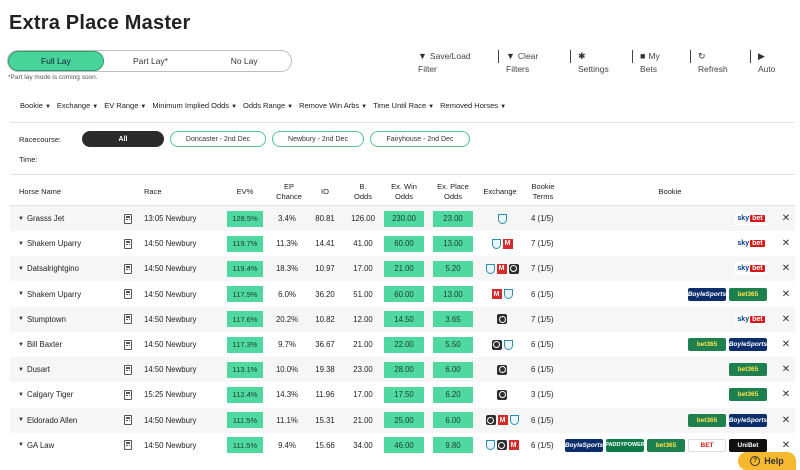 This screenshot has width=800, height=470. Describe the element at coordinates (48, 268) in the screenshot. I see `horse-name-cell: ▼ Datsalrightgino` at that location.